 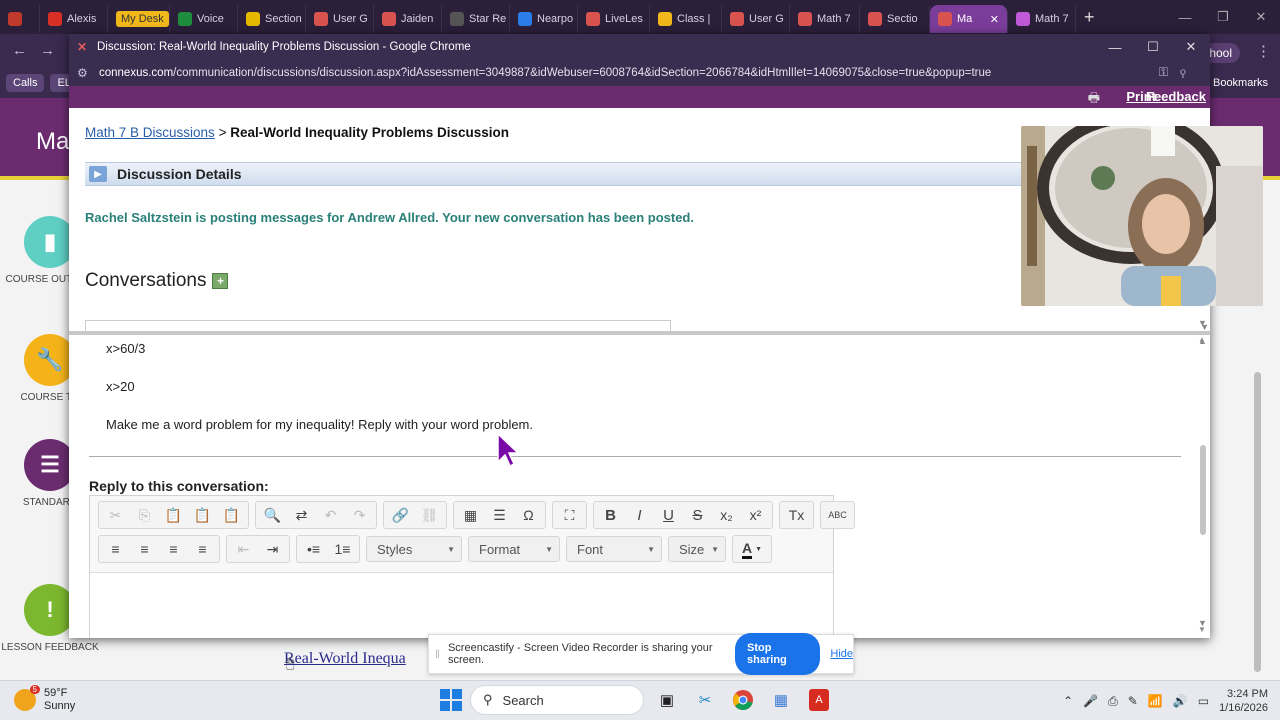 What do you see at coordinates (569, 515) in the screenshot?
I see `maximize-icon: ⛶` at bounding box center [569, 515].